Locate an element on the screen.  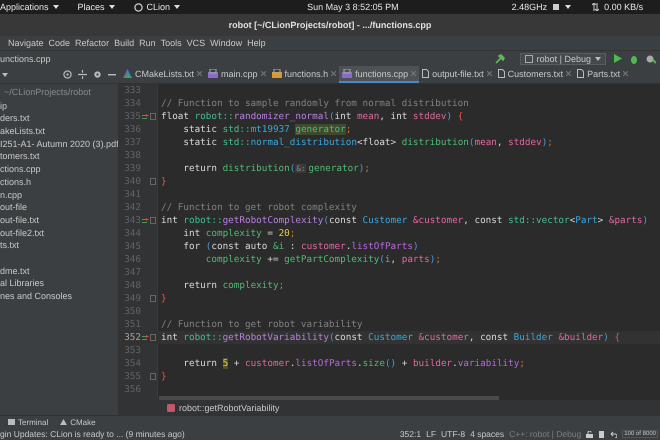
menu-item: Code is located at coordinates (59, 43).